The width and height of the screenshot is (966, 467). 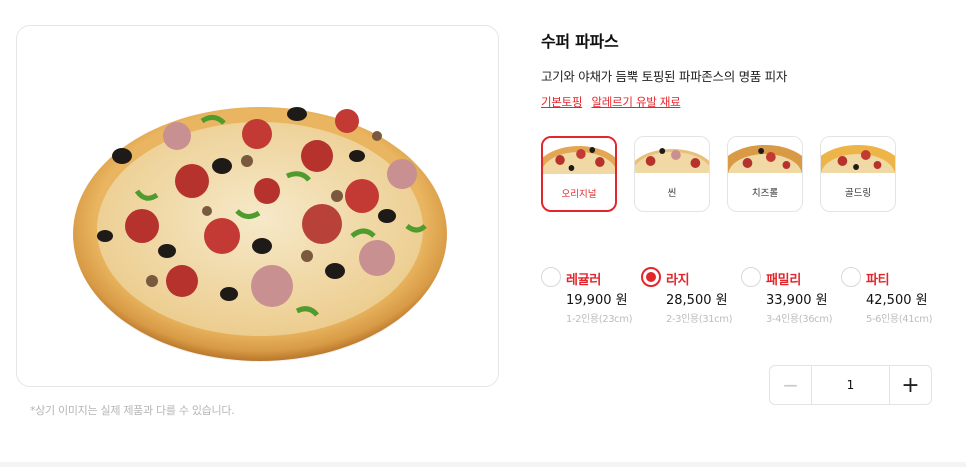 What do you see at coordinates (699, 319) in the screenshot?
I see `size-serving: 2-3인용(31cm)` at bounding box center [699, 319].